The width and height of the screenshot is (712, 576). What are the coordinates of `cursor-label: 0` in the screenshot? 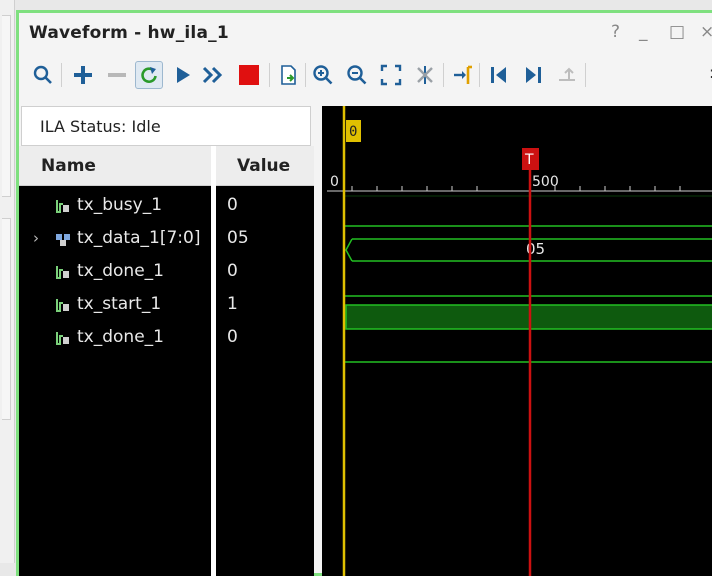 It's located at (353, 132).